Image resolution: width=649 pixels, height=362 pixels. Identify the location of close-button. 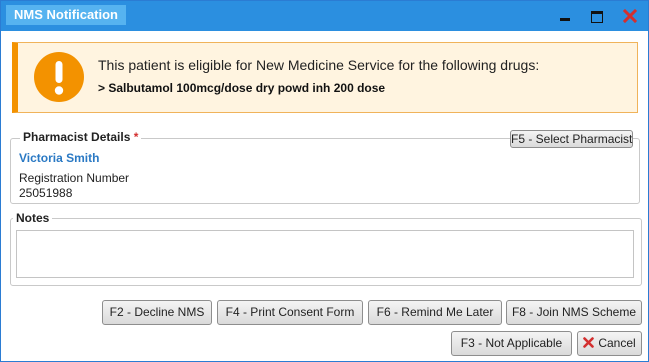
(630, 16).